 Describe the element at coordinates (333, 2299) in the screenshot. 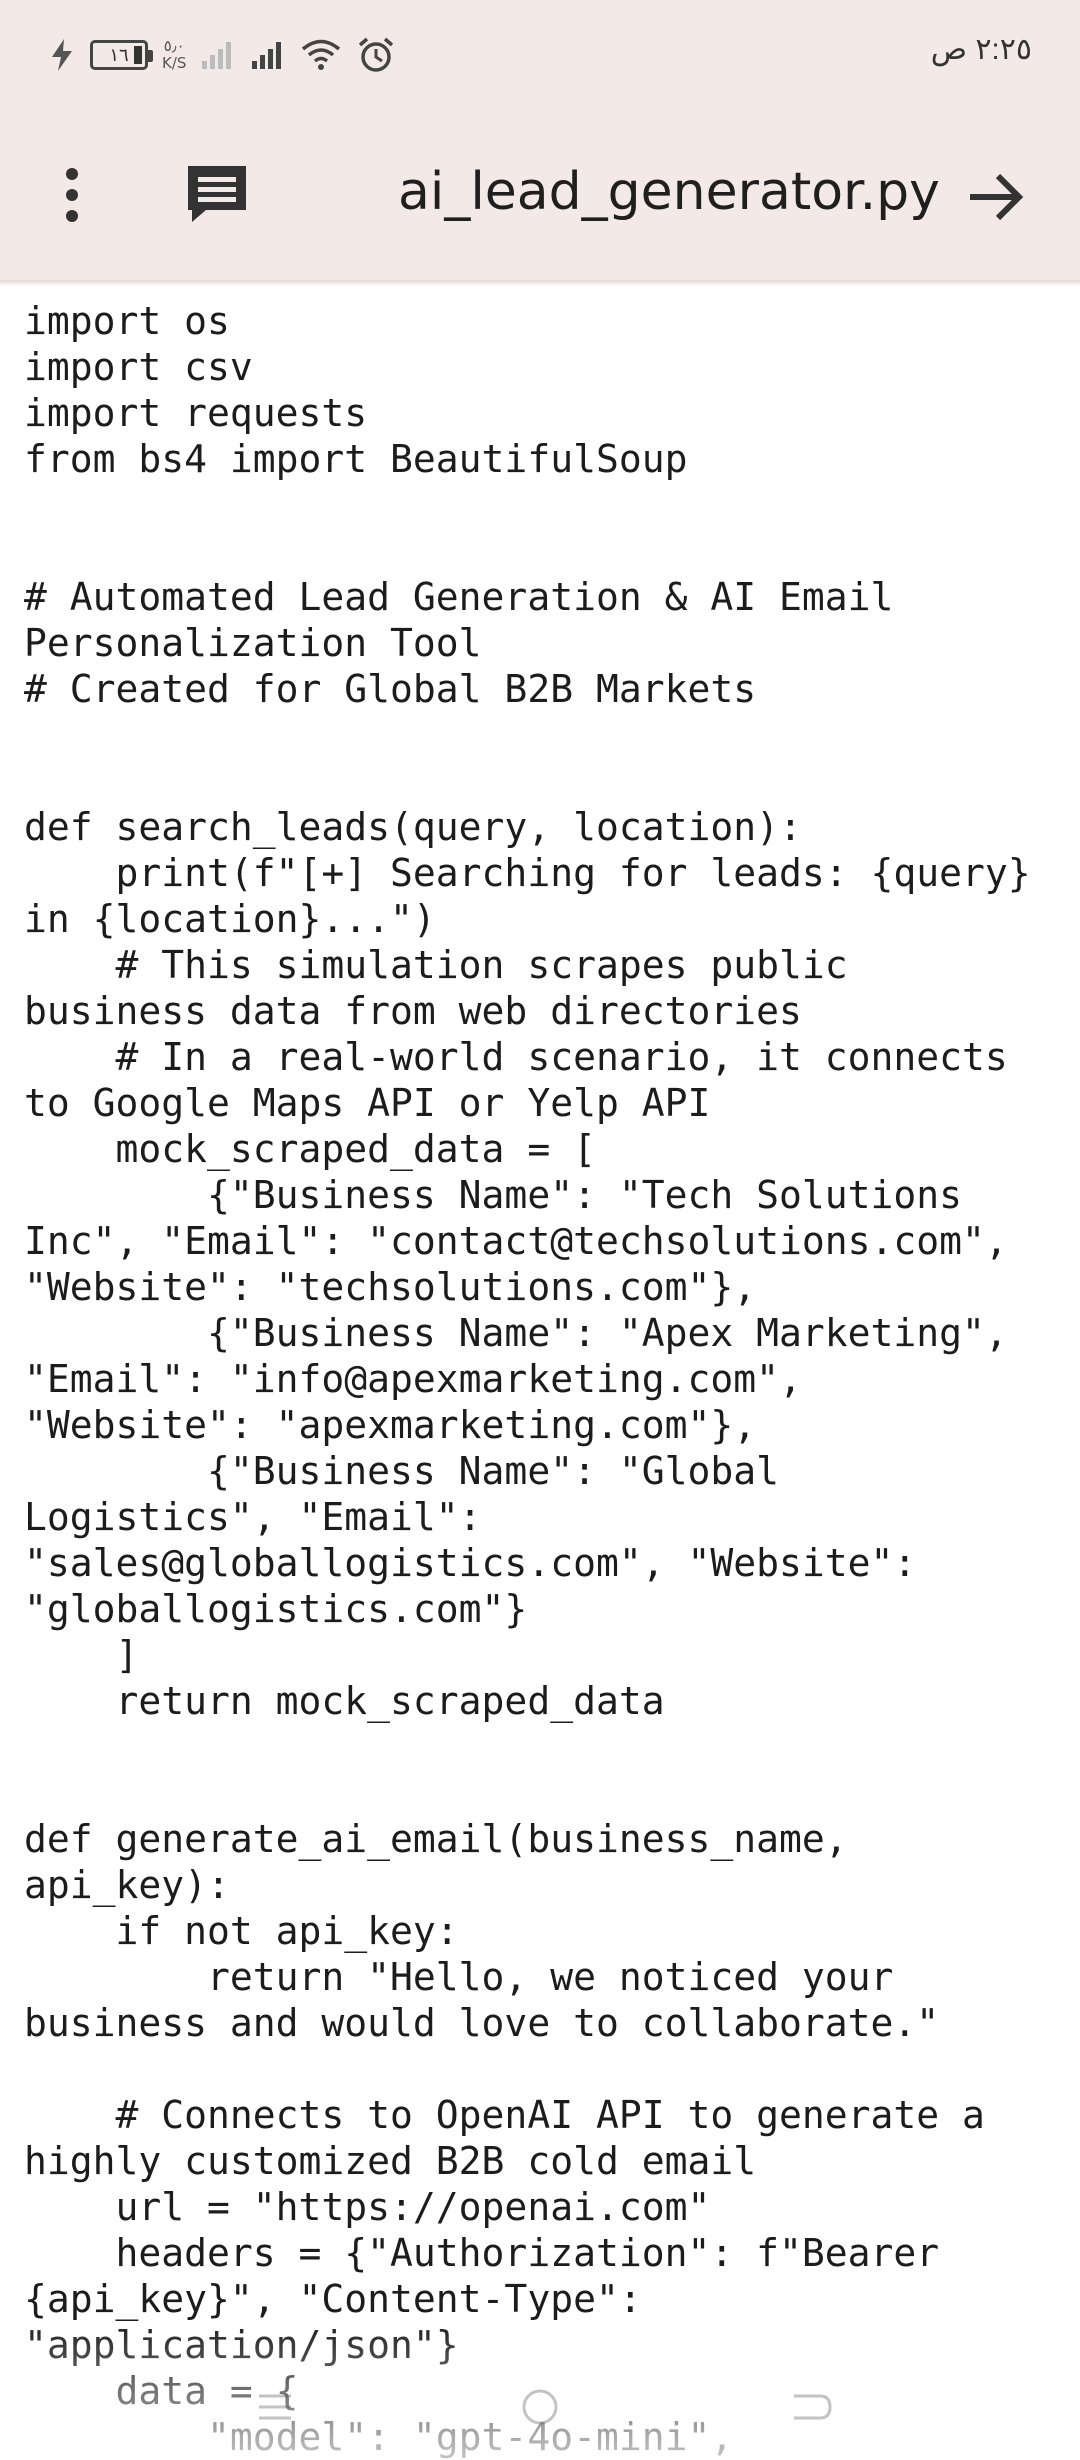

I see `code-line: {api_key}", "Content-Type":` at that location.